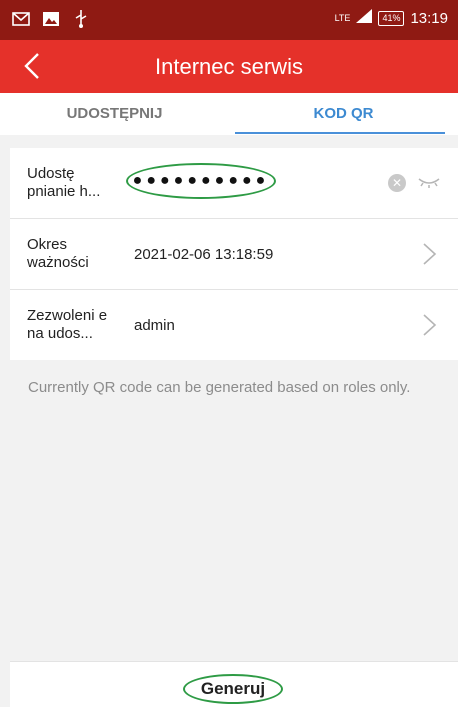  Describe the element at coordinates (114, 114) in the screenshot. I see `tab-share: UDOSTĘPNIJ` at that location.